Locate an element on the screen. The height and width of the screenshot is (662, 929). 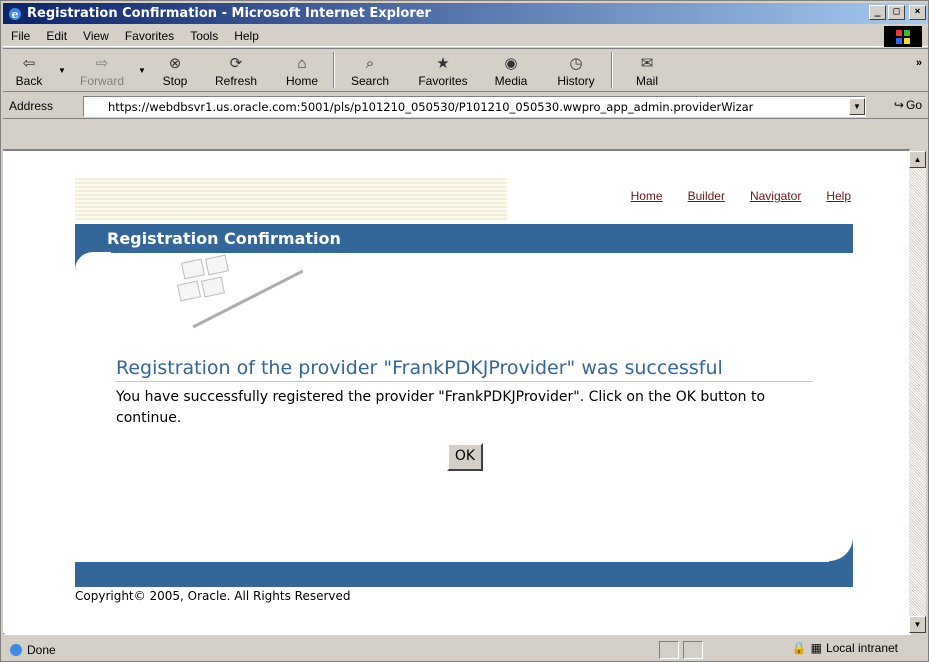
ie-logo-icon: e is located at coordinates (15, 14).